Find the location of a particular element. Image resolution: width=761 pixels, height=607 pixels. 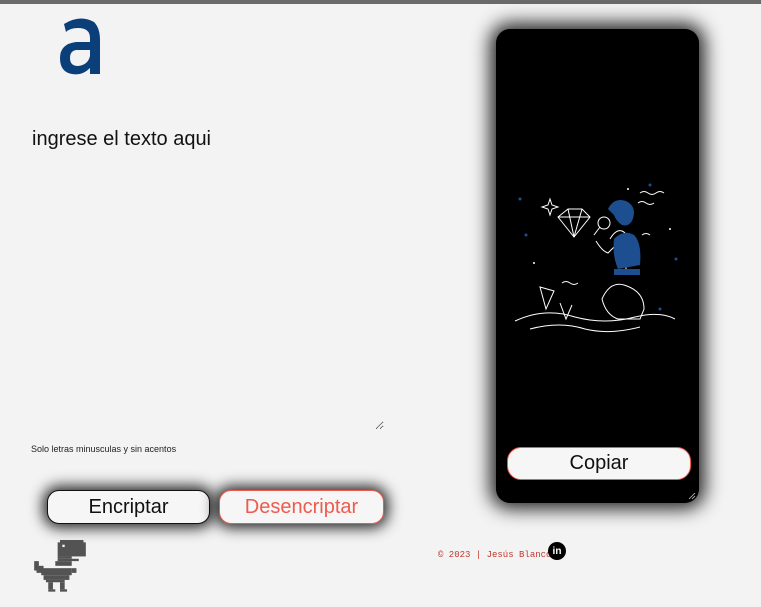

copy-button: Copiar is located at coordinates (599, 463).